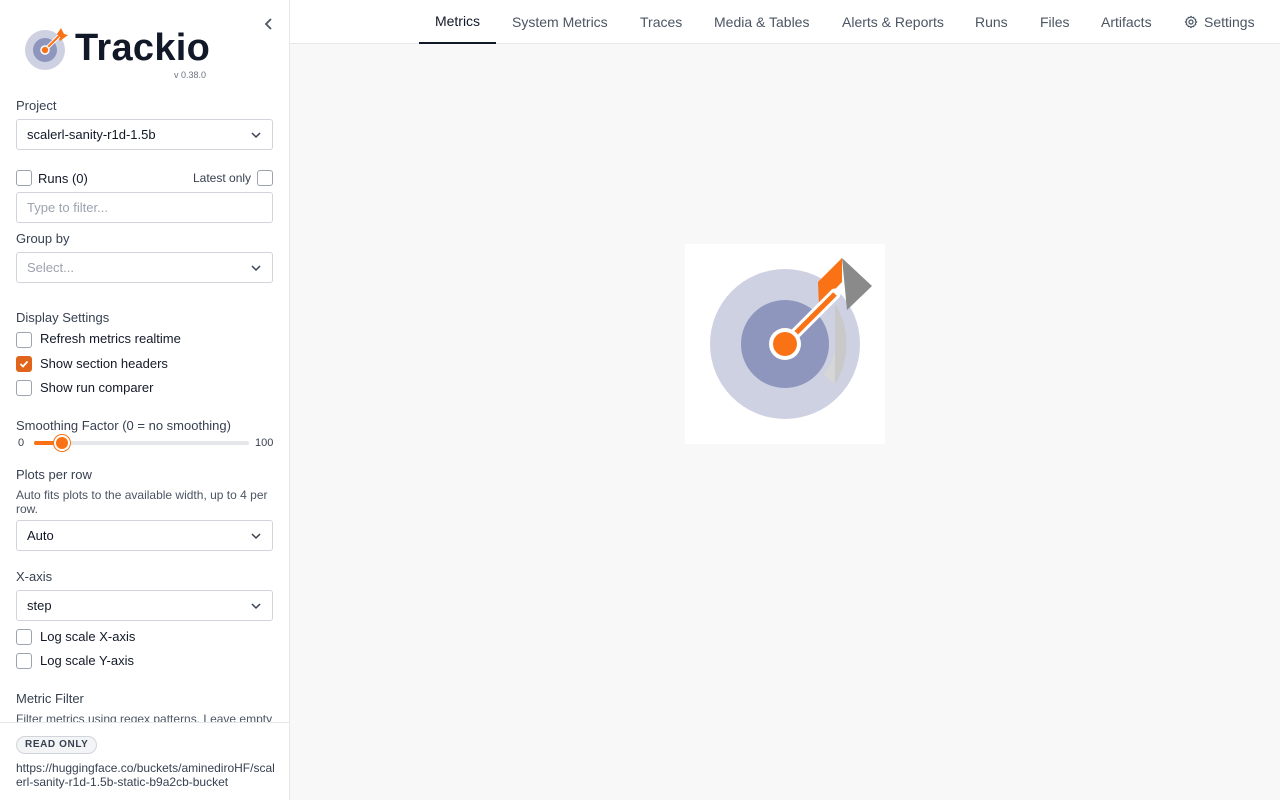 The width and height of the screenshot is (1280, 800). What do you see at coordinates (144, 207) in the screenshot?
I see `runs-filter-input` at bounding box center [144, 207].